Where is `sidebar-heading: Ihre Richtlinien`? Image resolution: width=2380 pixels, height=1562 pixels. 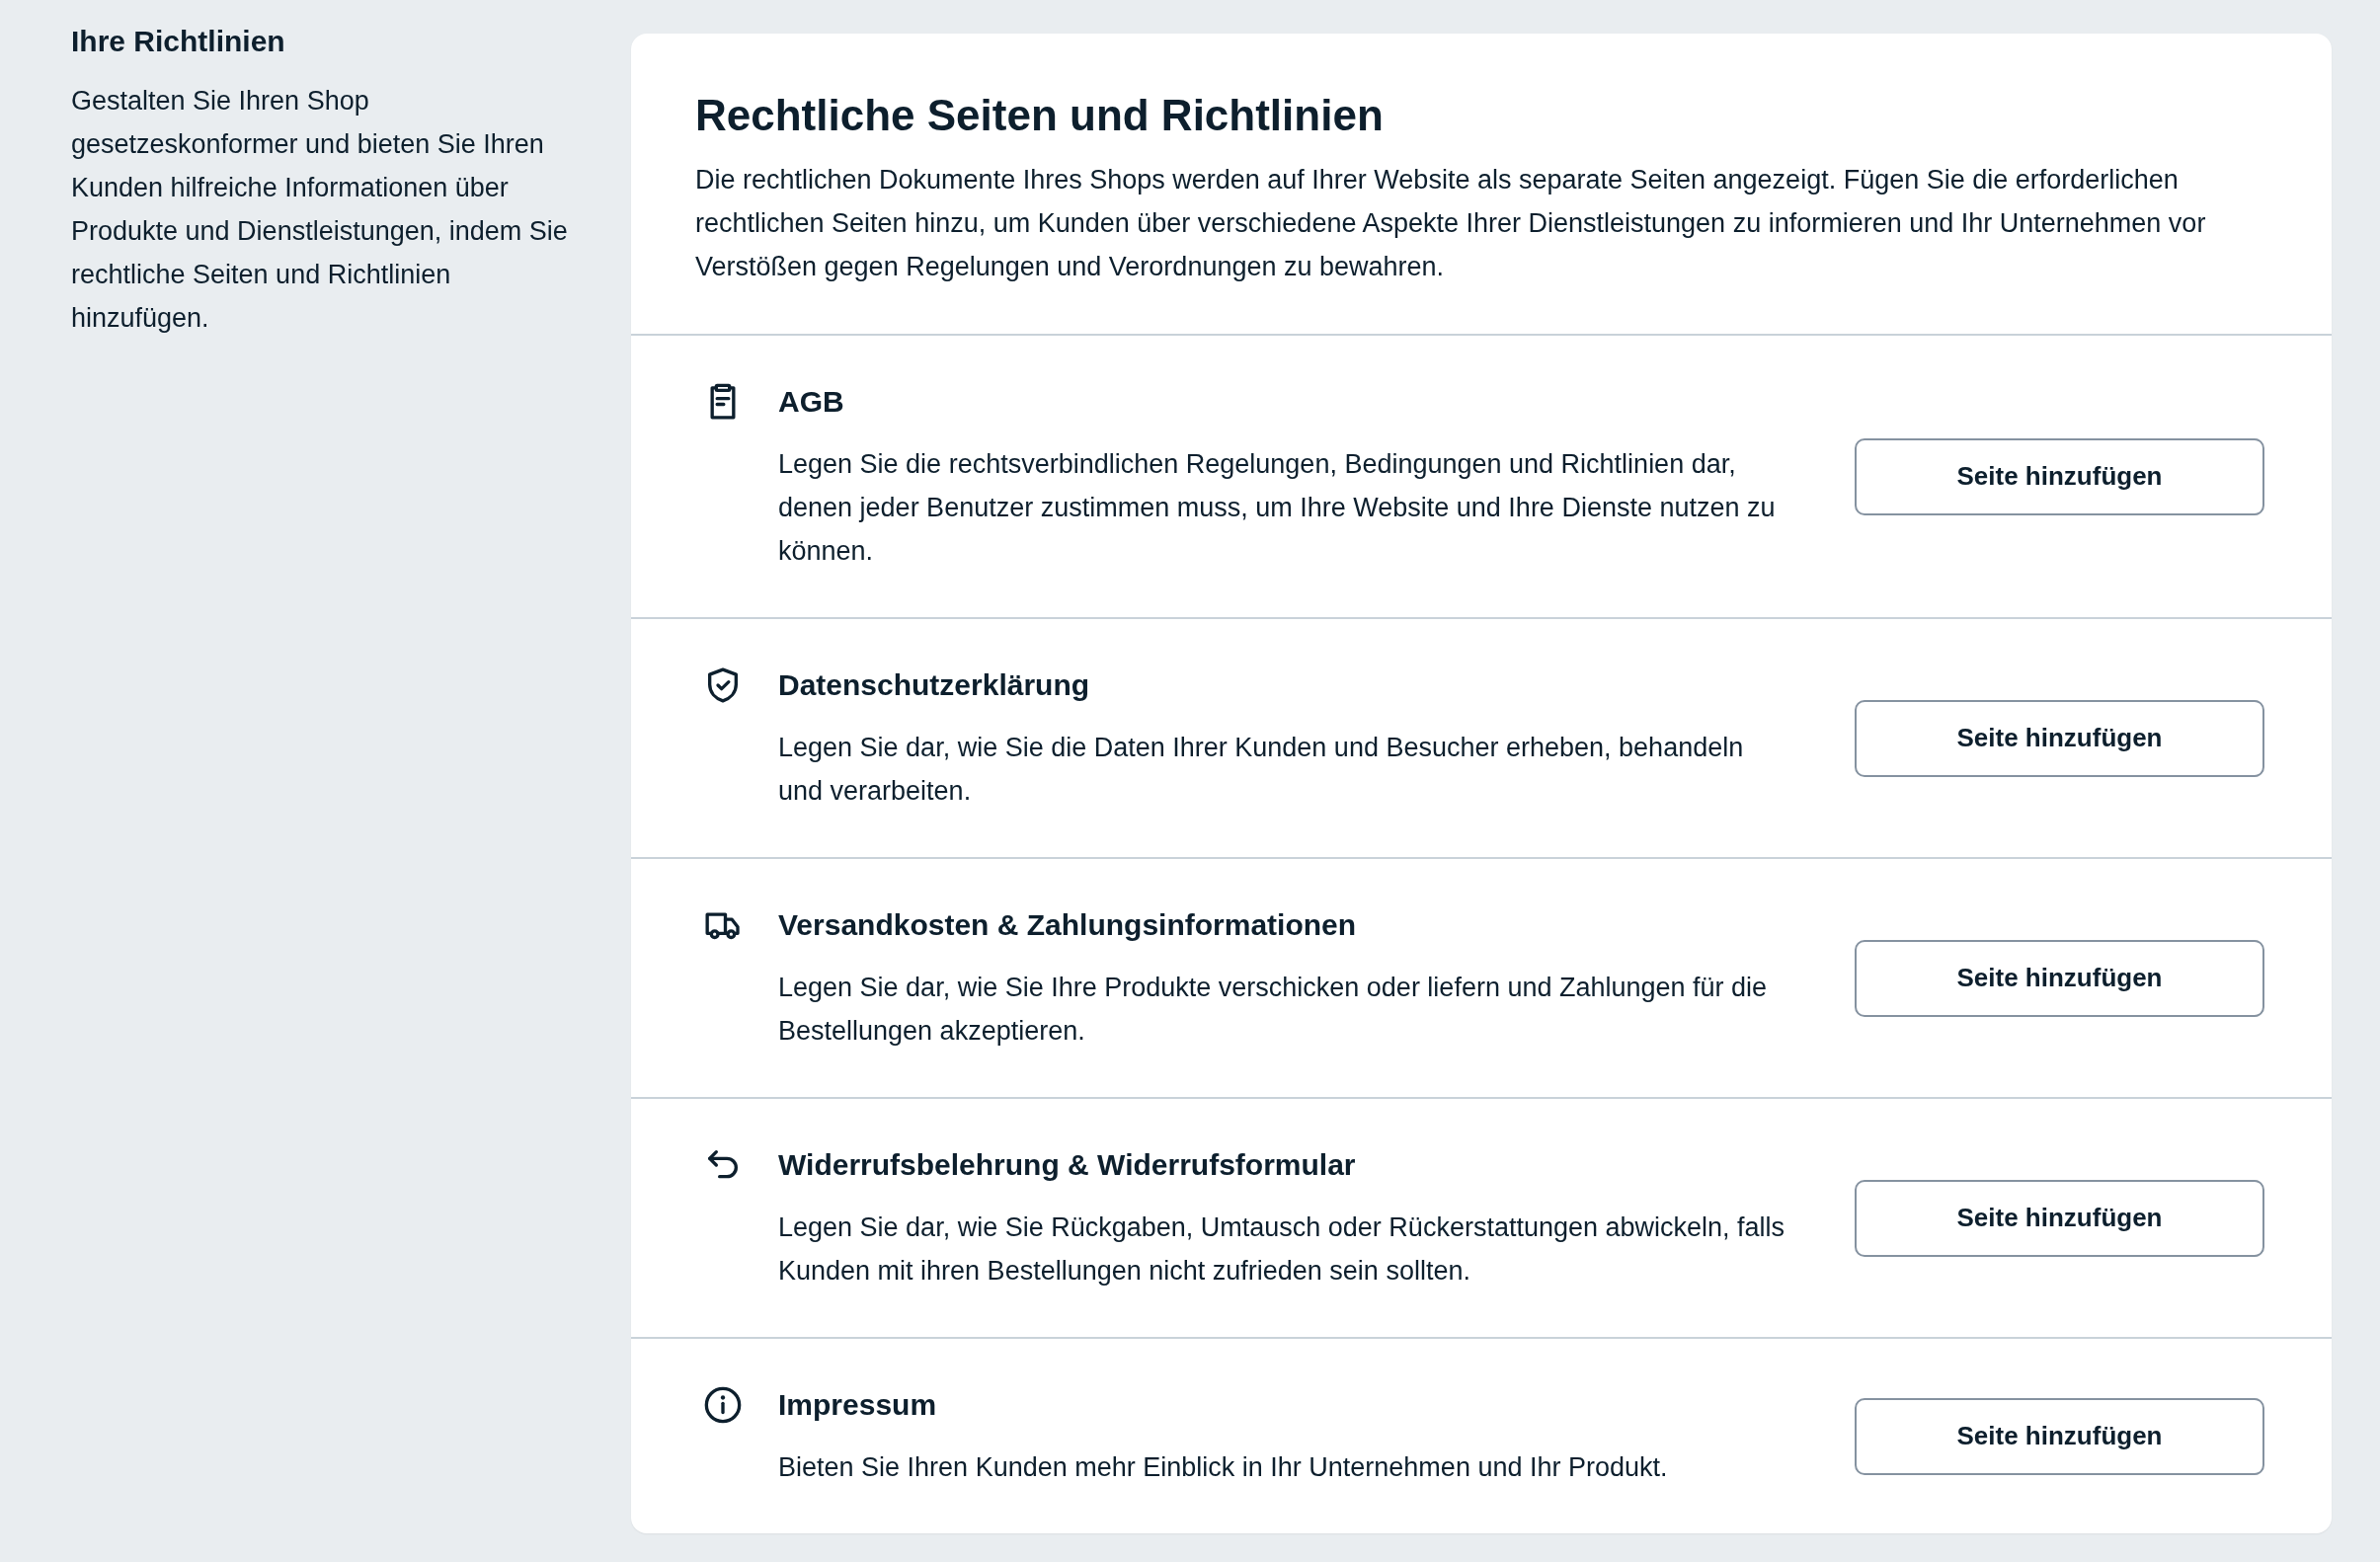
sidebar-heading: Ihre Richtlinien is located at coordinates (178, 41).